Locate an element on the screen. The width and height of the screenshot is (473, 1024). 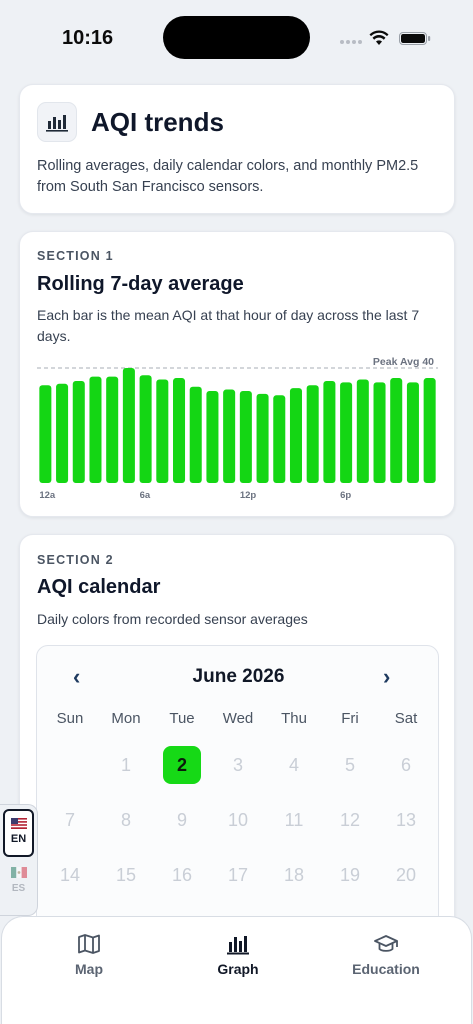
us-flag-icon is located at coordinates (18, 823).